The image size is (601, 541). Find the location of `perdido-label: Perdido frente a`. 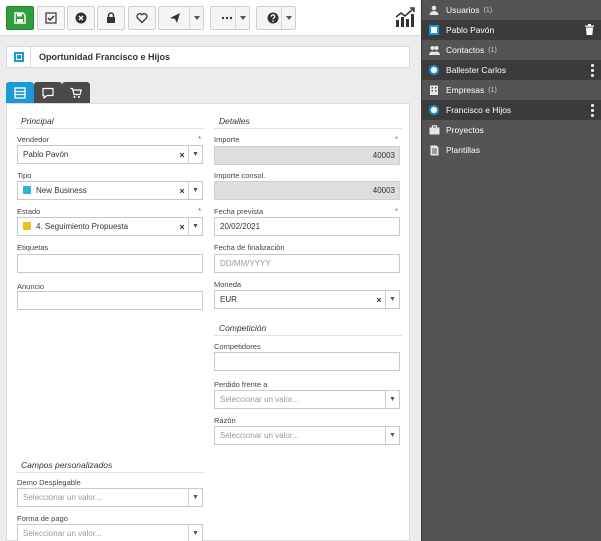

perdido-label: Perdido frente a is located at coordinates (241, 384).